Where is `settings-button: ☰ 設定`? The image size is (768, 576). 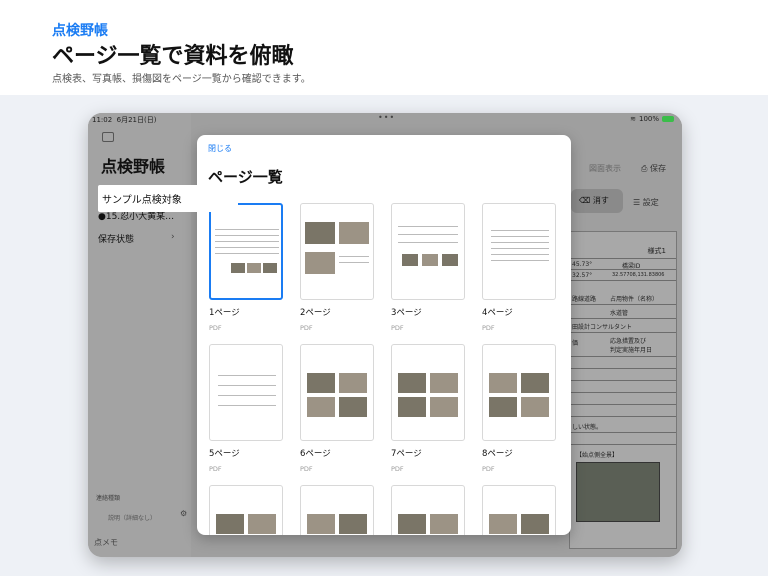
settings-button: ☰ 設定 is located at coordinates (646, 202).